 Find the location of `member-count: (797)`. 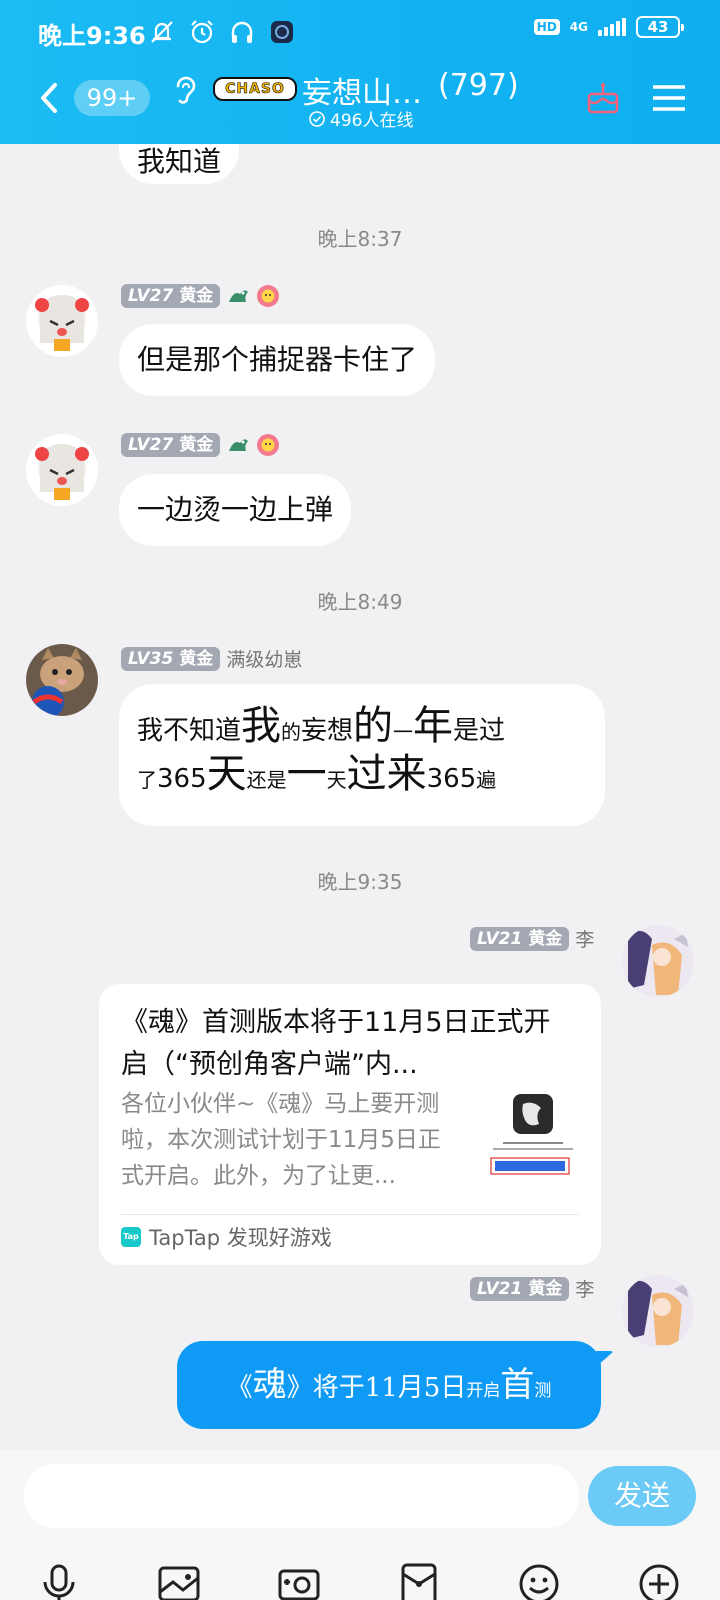

member-count: (797) is located at coordinates (478, 85).